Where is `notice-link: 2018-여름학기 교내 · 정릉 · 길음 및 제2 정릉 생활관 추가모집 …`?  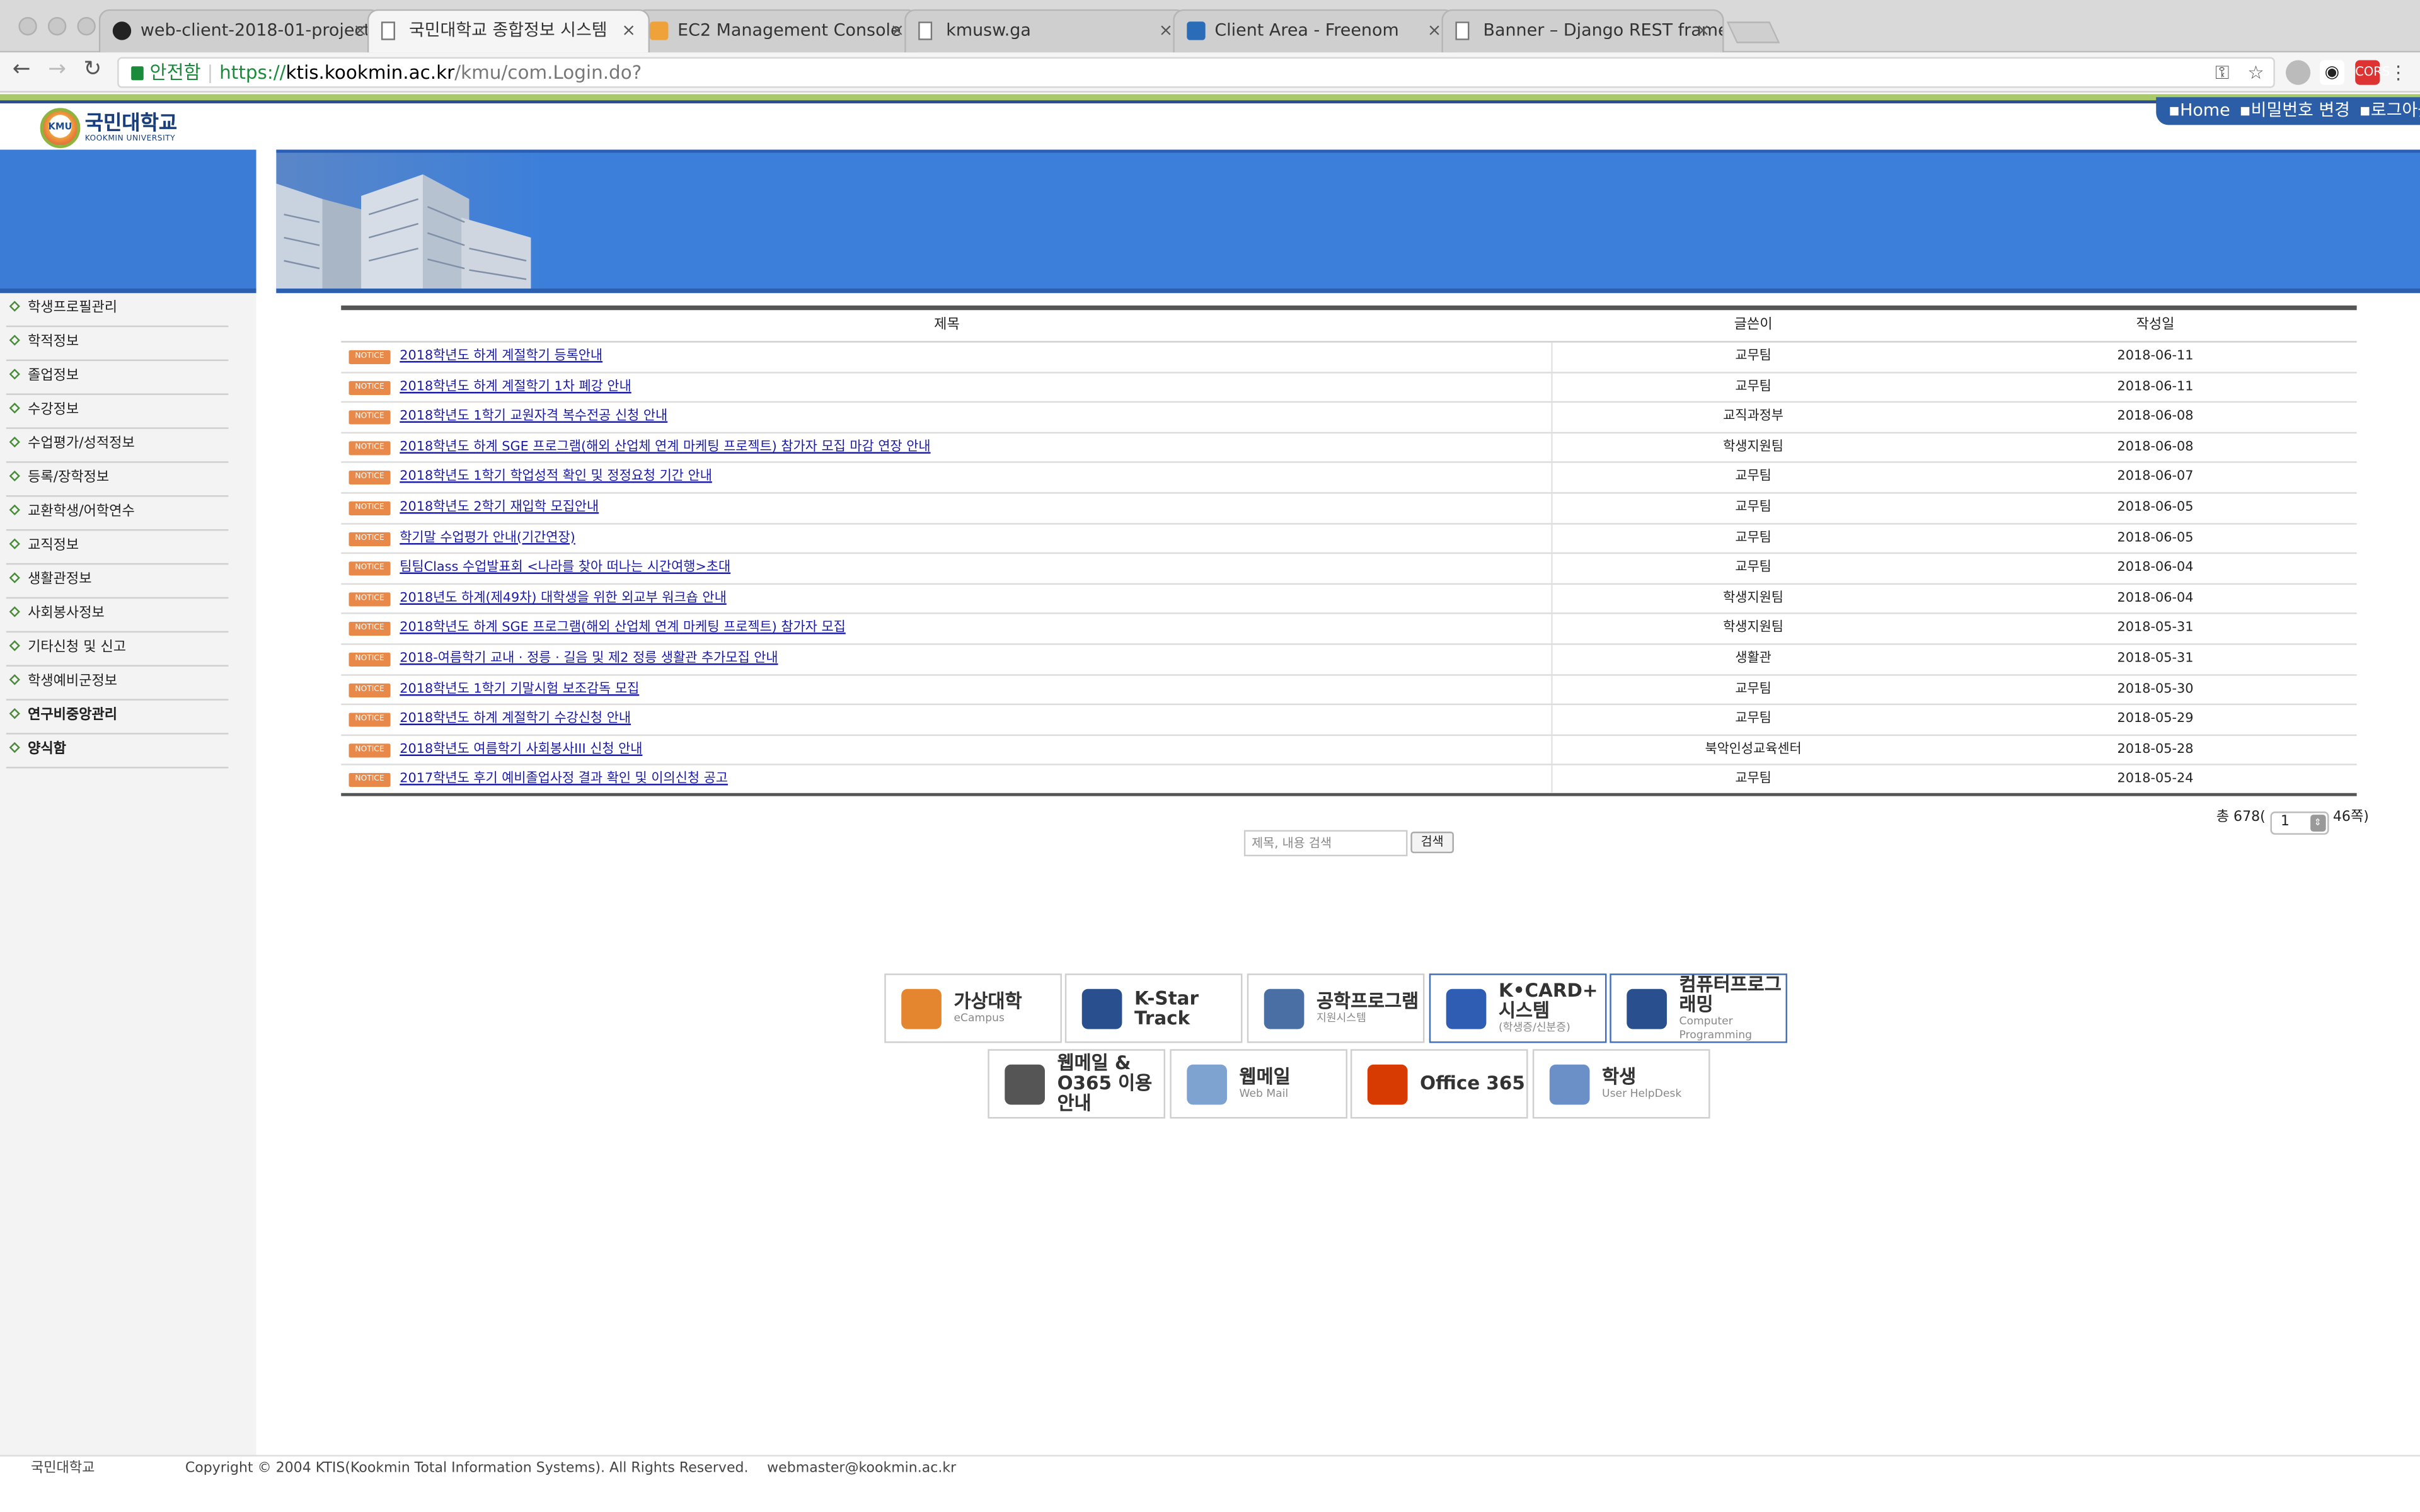
notice-link: 2018-여름학기 교내 · 정릉 · 길음 및 제2 정릉 생활관 추가모집 … is located at coordinates (589, 658).